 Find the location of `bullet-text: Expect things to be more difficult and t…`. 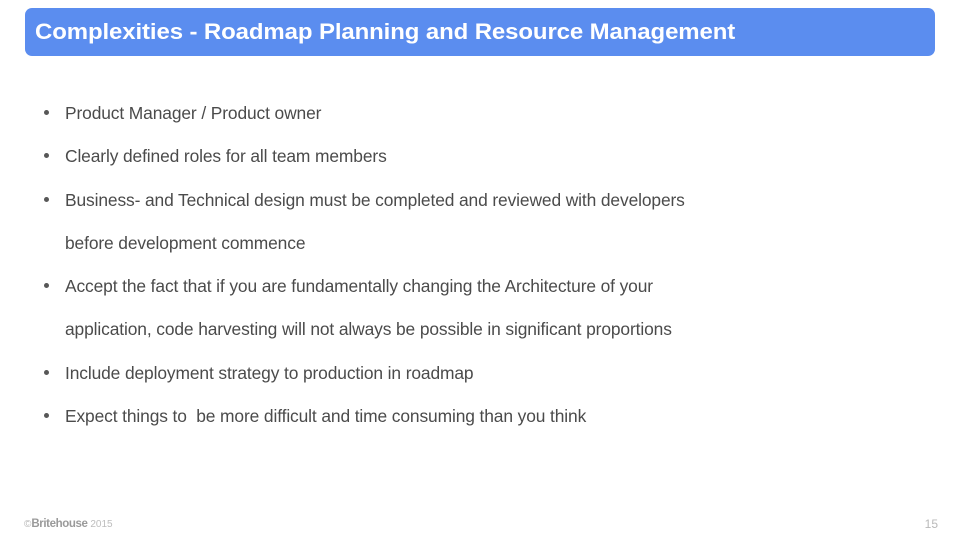

bullet-text: Expect things to be more difficult and t… is located at coordinates (326, 416).